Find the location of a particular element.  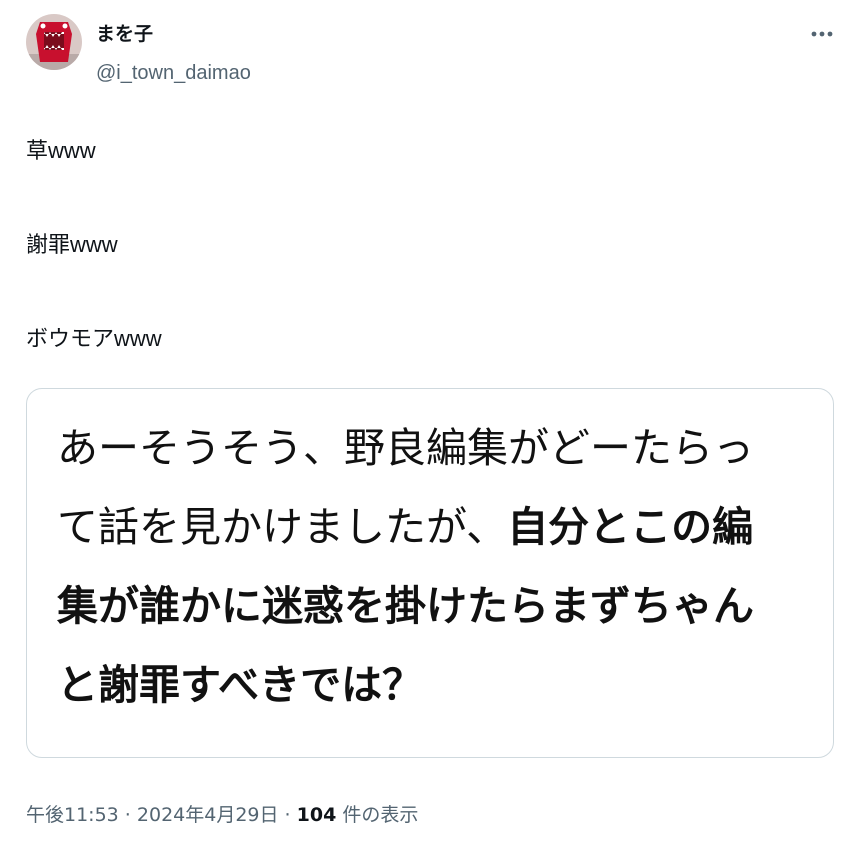

more-horizontal-icon is located at coordinates (822, 34).